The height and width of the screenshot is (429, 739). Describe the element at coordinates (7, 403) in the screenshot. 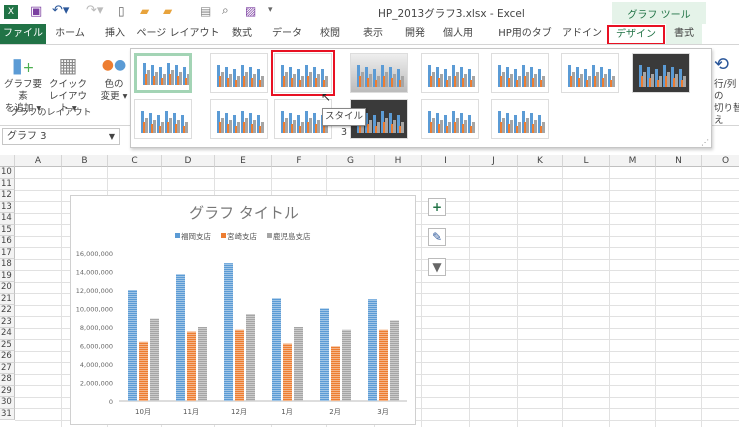

I see `row-header: 30` at that location.